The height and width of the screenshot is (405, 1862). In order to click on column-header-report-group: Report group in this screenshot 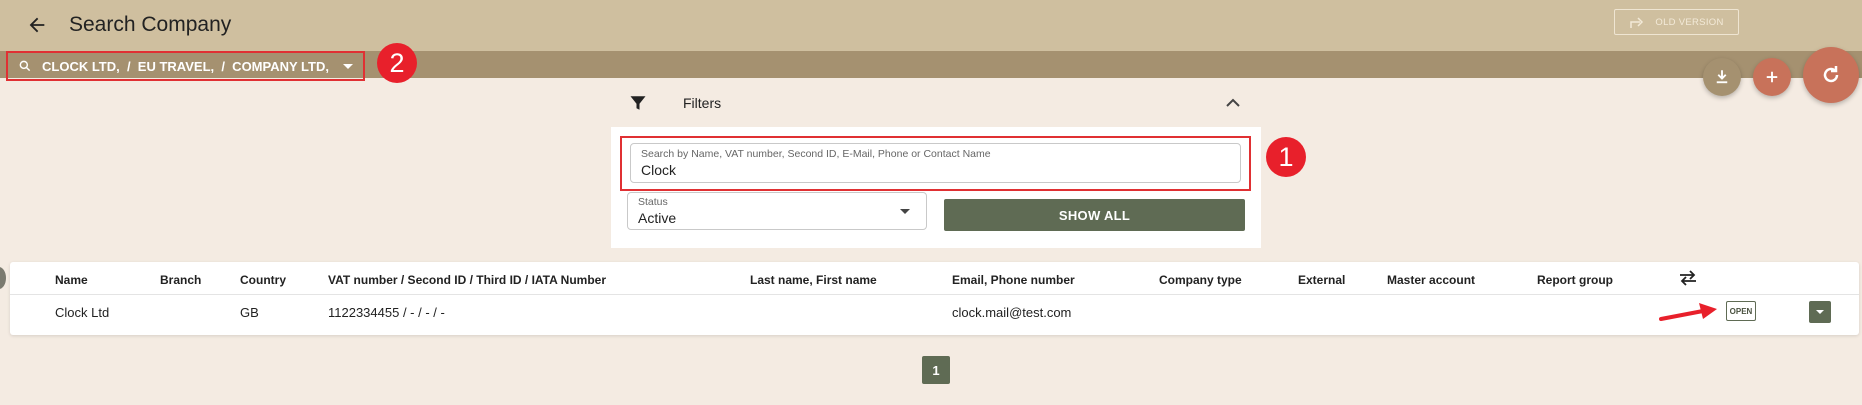, I will do `click(1575, 280)`.